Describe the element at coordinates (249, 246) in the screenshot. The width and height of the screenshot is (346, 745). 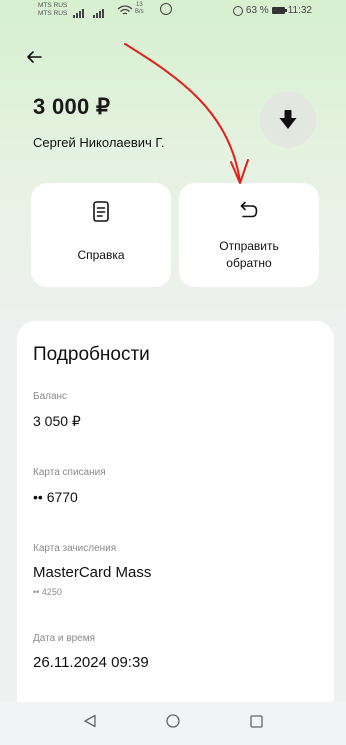
I see `send-back-line-1: Отправить` at that location.